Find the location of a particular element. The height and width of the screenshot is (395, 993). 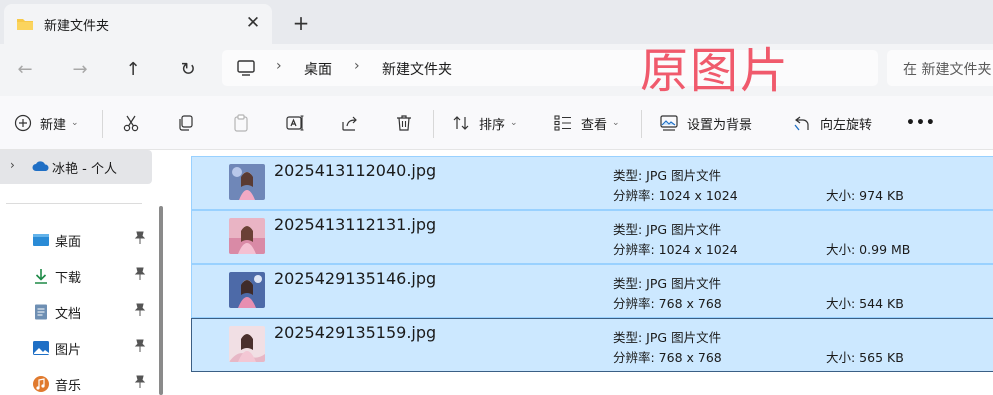

sort-icon is located at coordinates (461, 123).